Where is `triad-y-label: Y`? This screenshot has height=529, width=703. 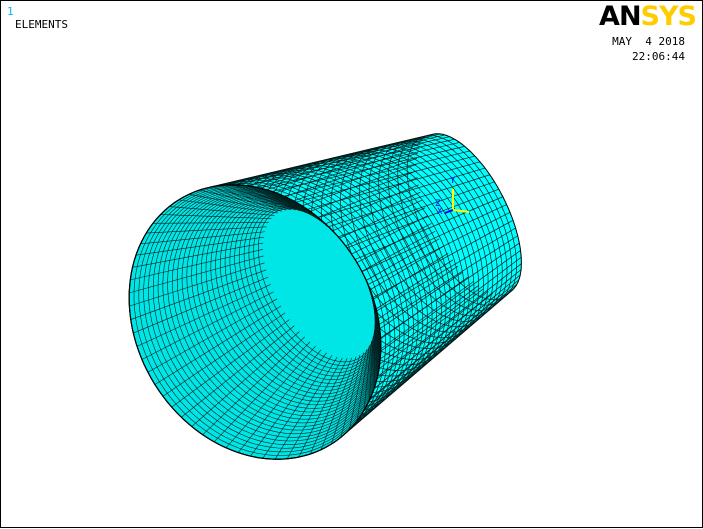
triad-y-label: Y is located at coordinates (453, 181).